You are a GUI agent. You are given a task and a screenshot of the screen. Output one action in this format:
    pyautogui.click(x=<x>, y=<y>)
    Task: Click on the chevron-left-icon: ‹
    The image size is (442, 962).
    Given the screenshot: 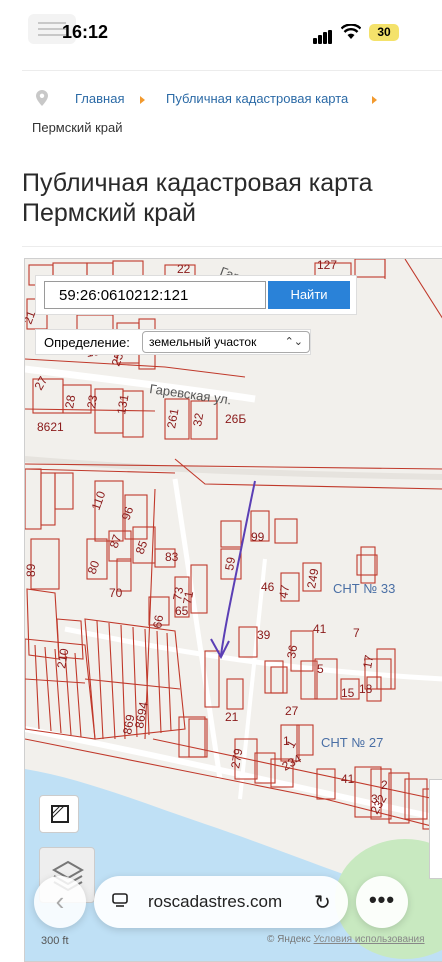 What is the action you would take?
    pyautogui.click(x=60, y=901)
    